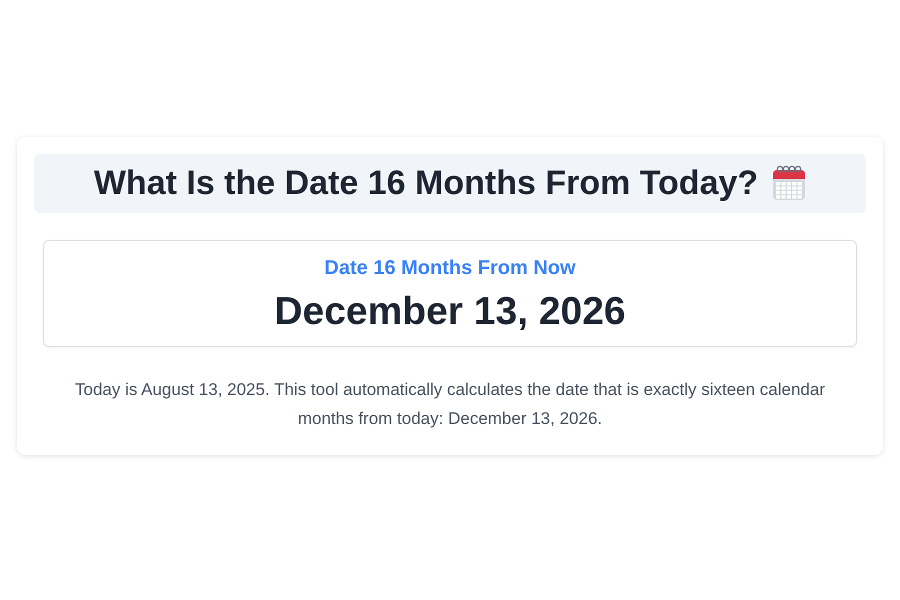 The height and width of the screenshot is (600, 900). What do you see at coordinates (789, 183) in the screenshot?
I see `calendar-icon` at bounding box center [789, 183].